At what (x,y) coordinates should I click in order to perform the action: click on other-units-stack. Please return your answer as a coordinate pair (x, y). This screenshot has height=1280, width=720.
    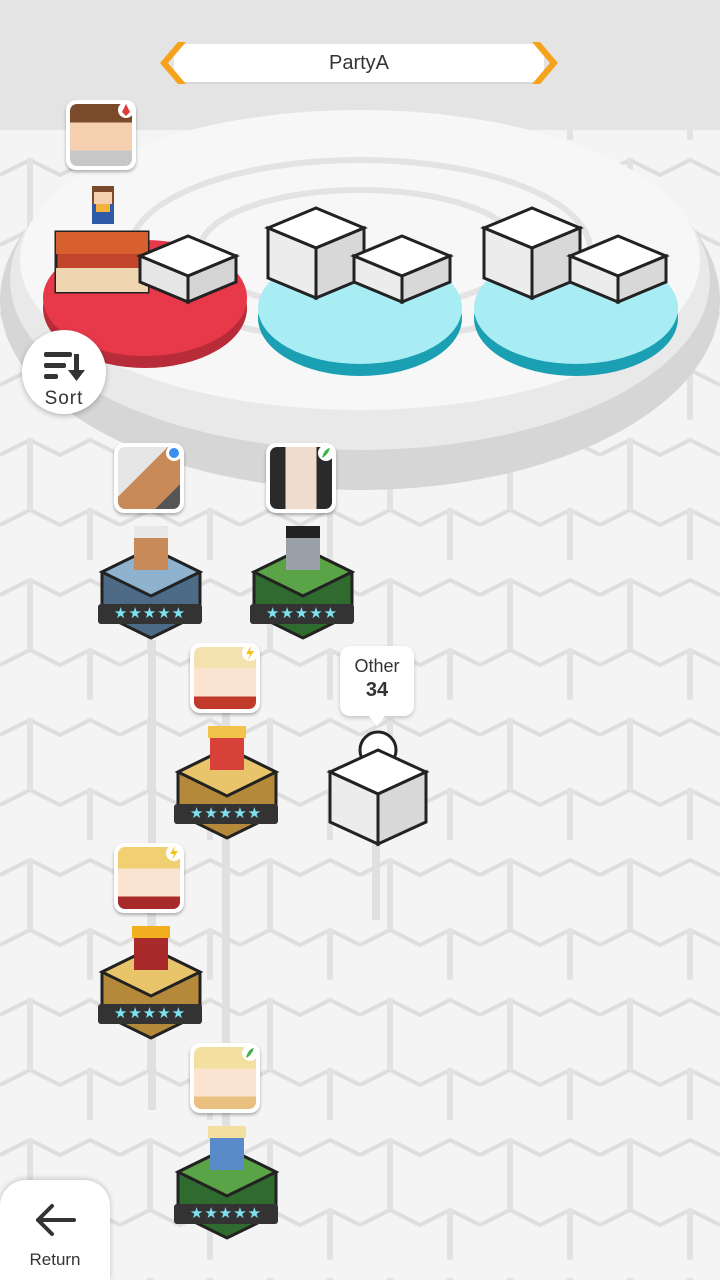
    Looking at the image, I should click on (378, 788).